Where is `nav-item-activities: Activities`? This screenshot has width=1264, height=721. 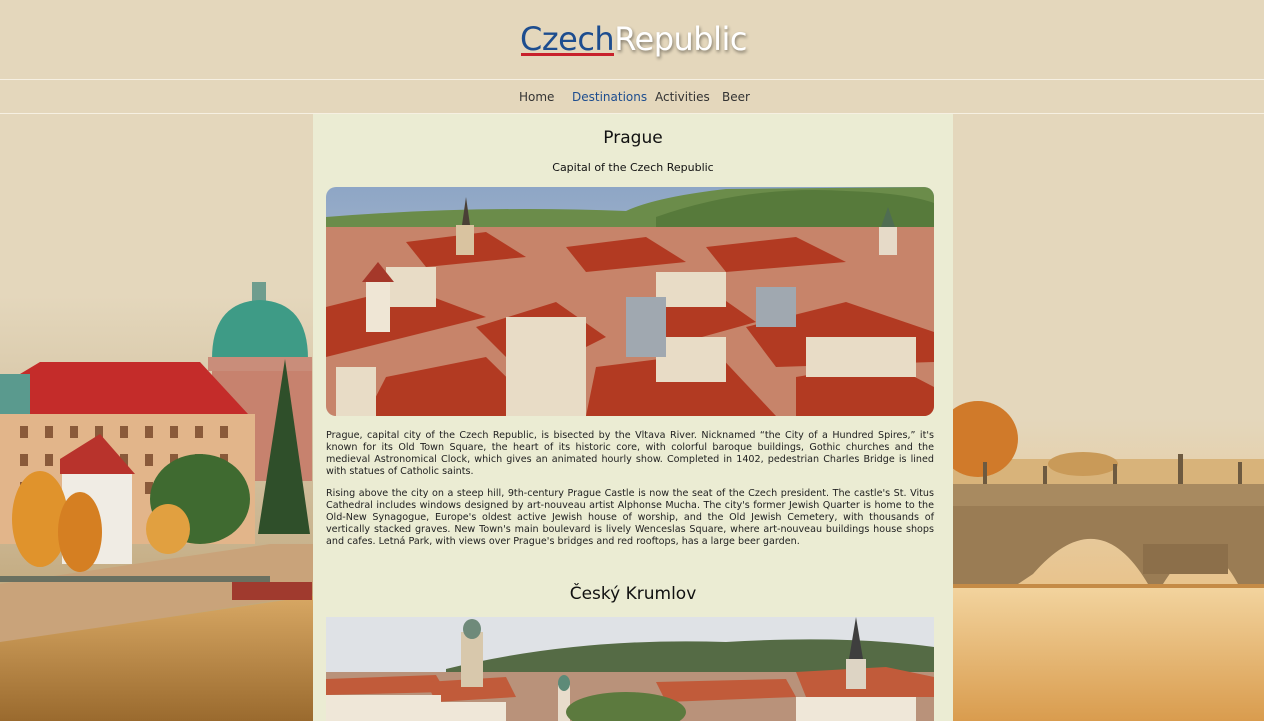
nav-item-activities: Activities is located at coordinates (682, 97).